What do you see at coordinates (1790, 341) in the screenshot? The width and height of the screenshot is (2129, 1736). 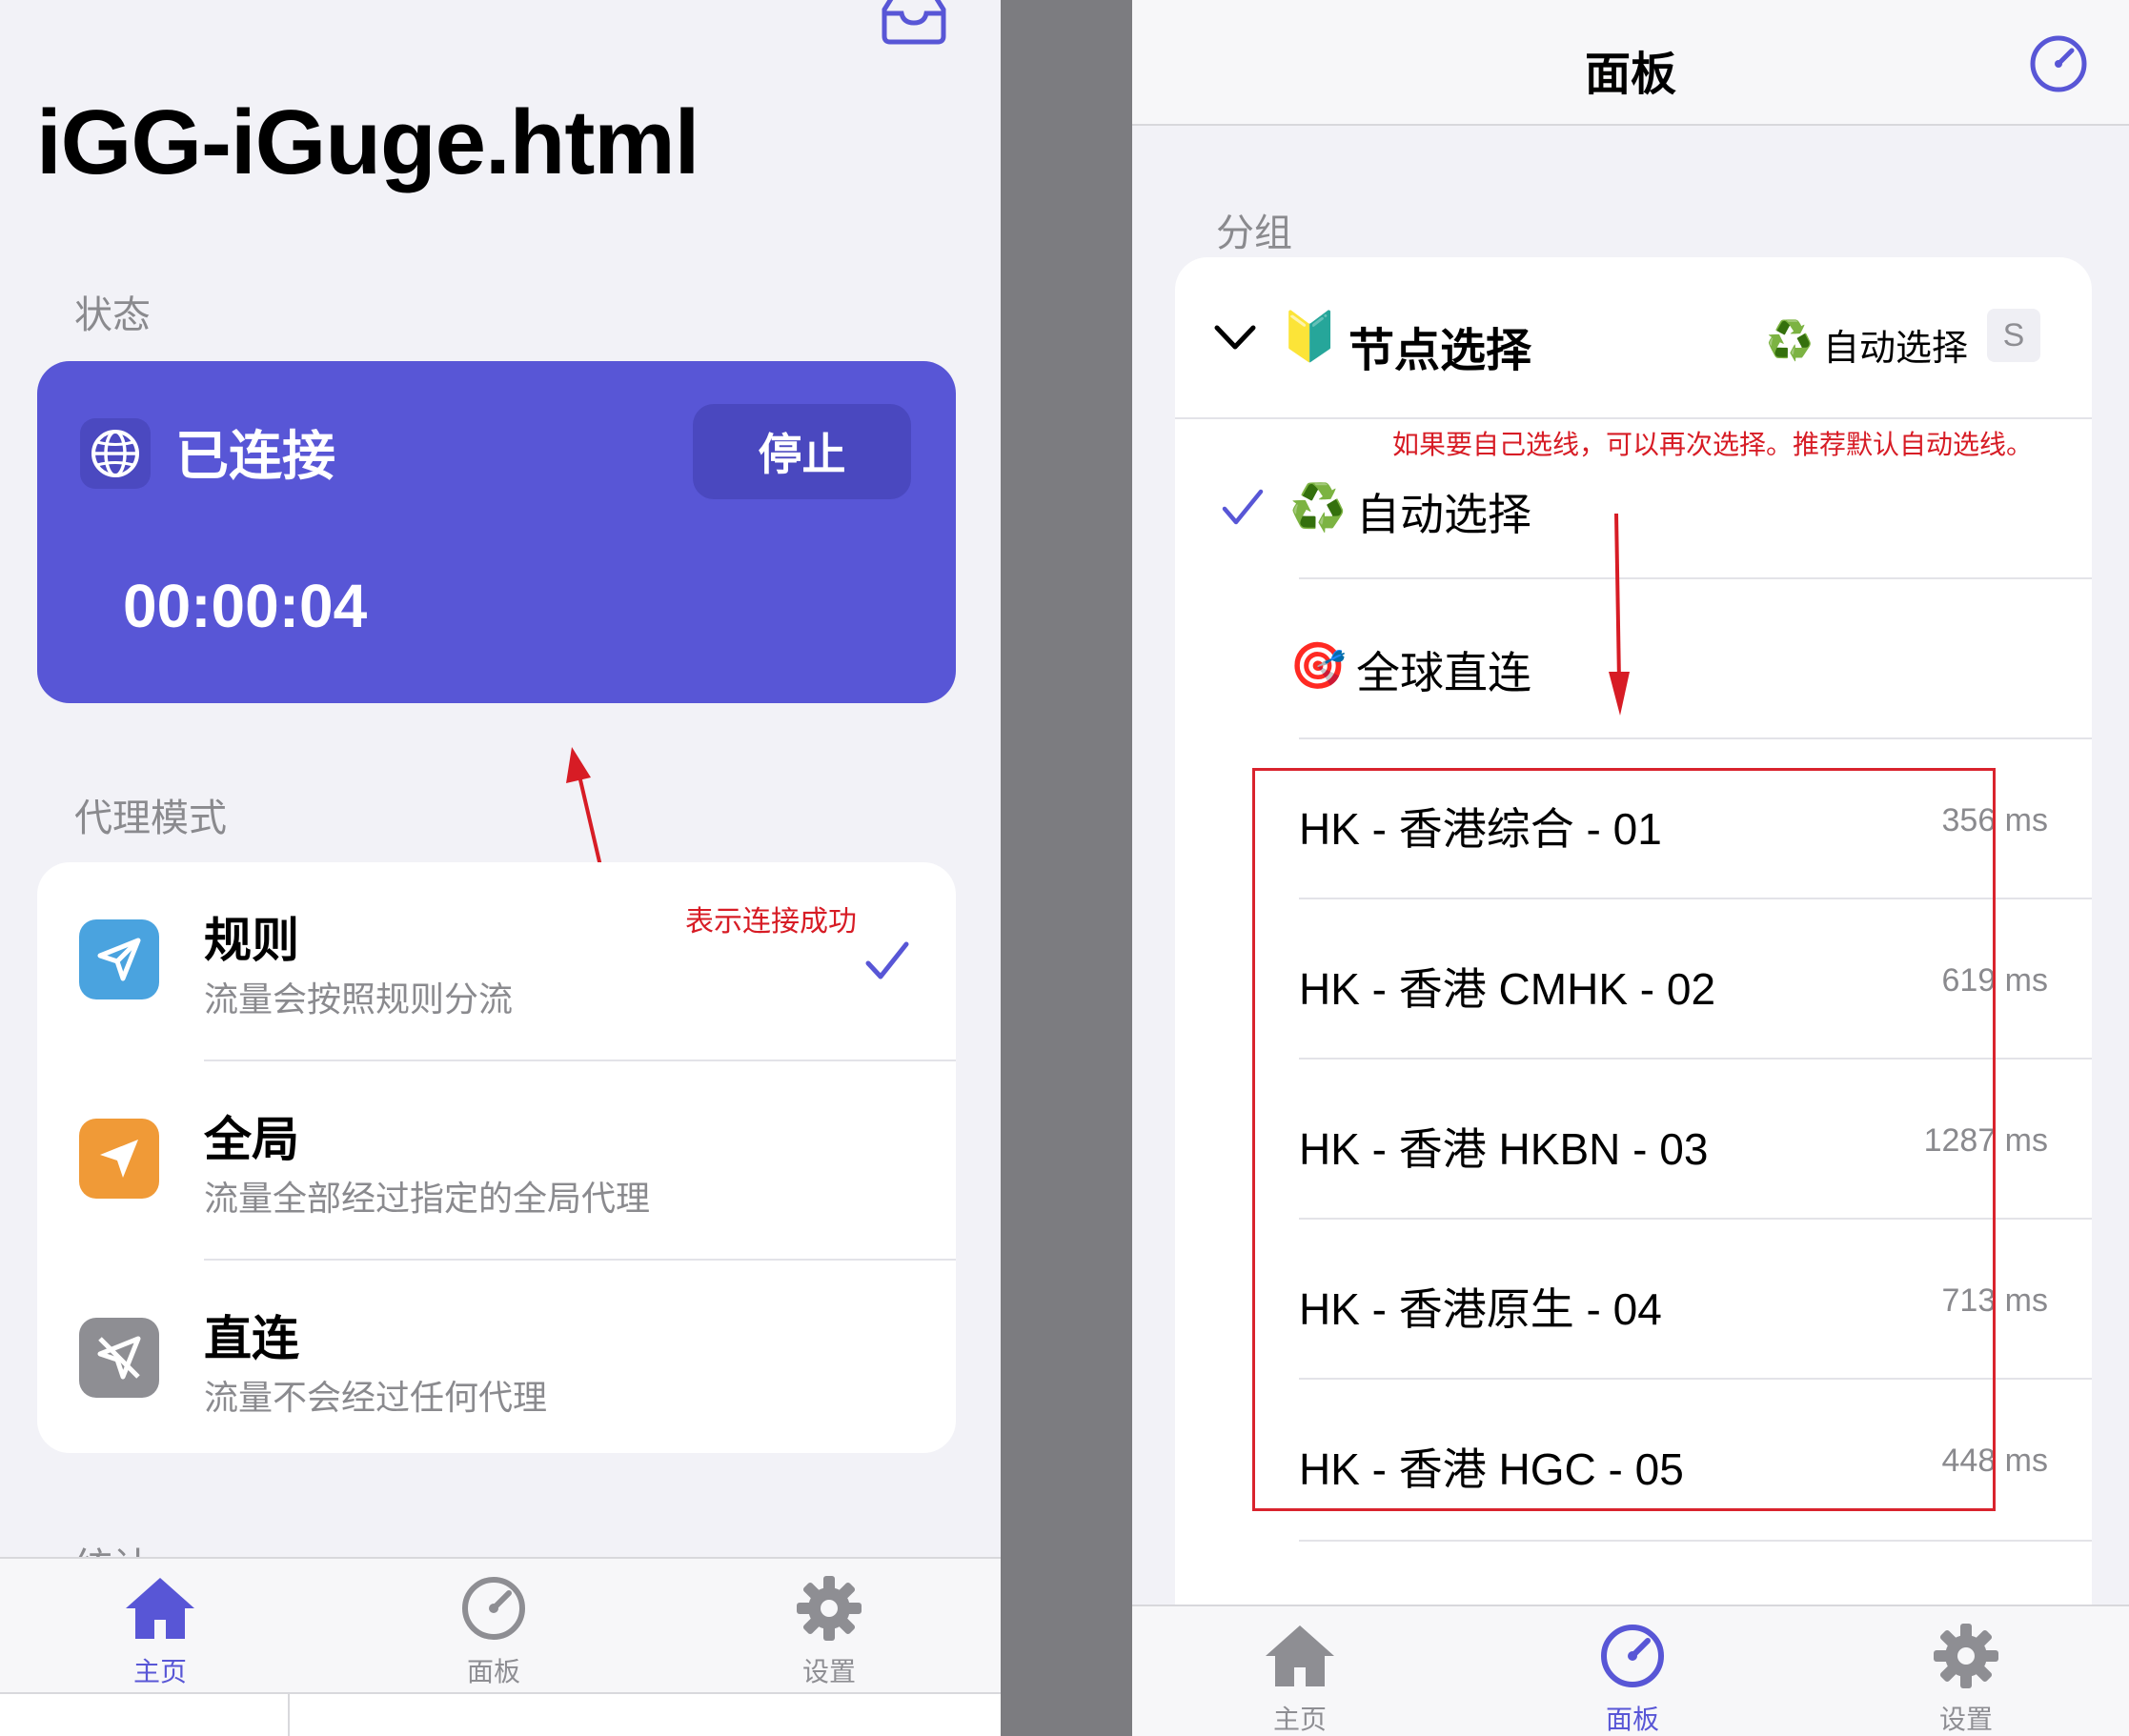 I see `current-emoji: ♻️` at bounding box center [1790, 341].